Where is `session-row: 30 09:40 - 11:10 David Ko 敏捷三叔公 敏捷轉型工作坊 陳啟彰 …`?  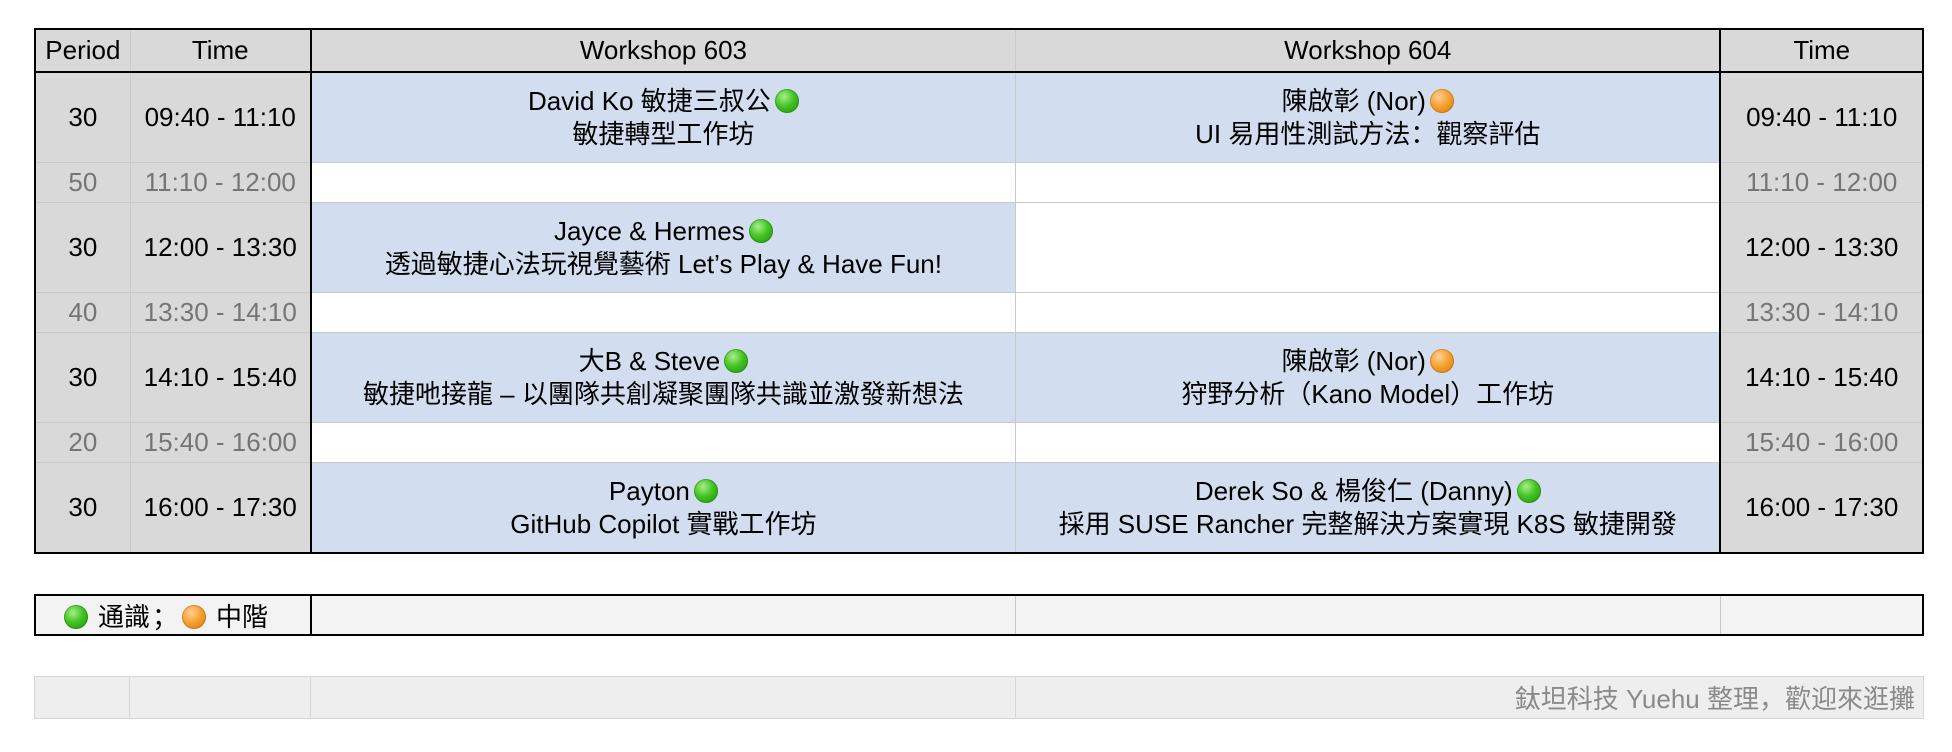
session-row: 30 09:40 - 11:10 David Ko 敏捷三叔公 敏捷轉型工作坊 陳啟彰 … is located at coordinates (979, 117).